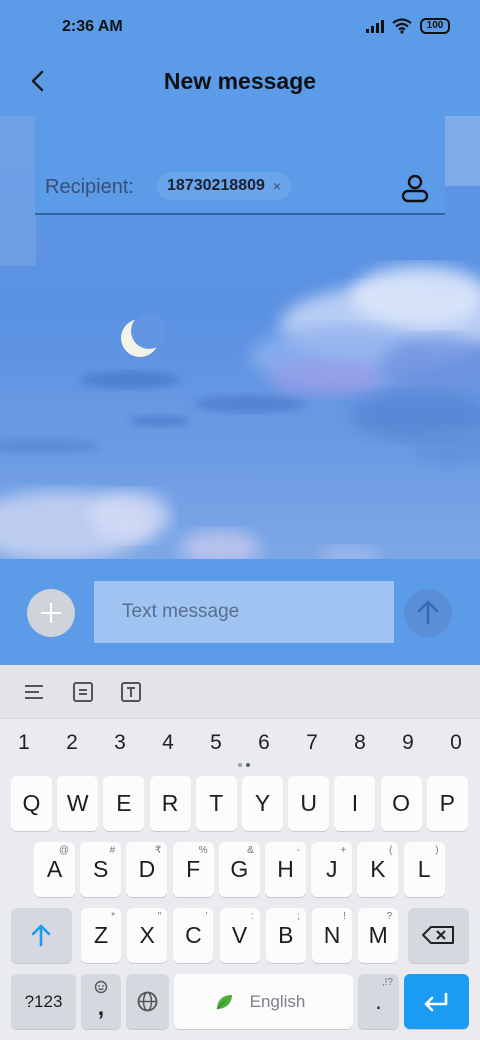 This screenshot has height=1040, width=480. I want to click on key-label: R, so click(170, 803).